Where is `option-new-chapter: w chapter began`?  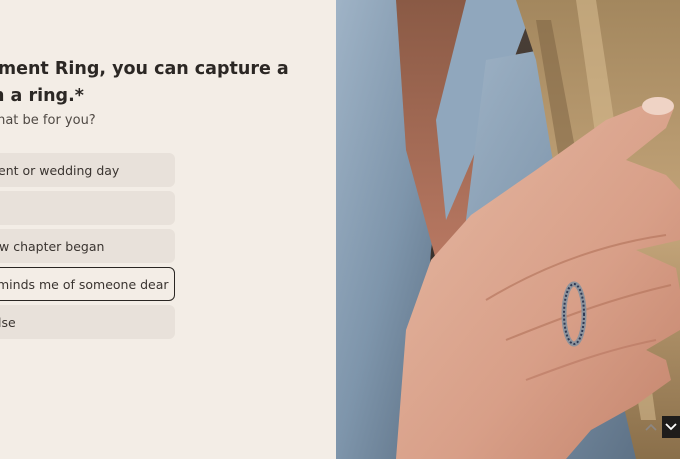
option-new-chapter: w chapter began is located at coordinates (87, 246).